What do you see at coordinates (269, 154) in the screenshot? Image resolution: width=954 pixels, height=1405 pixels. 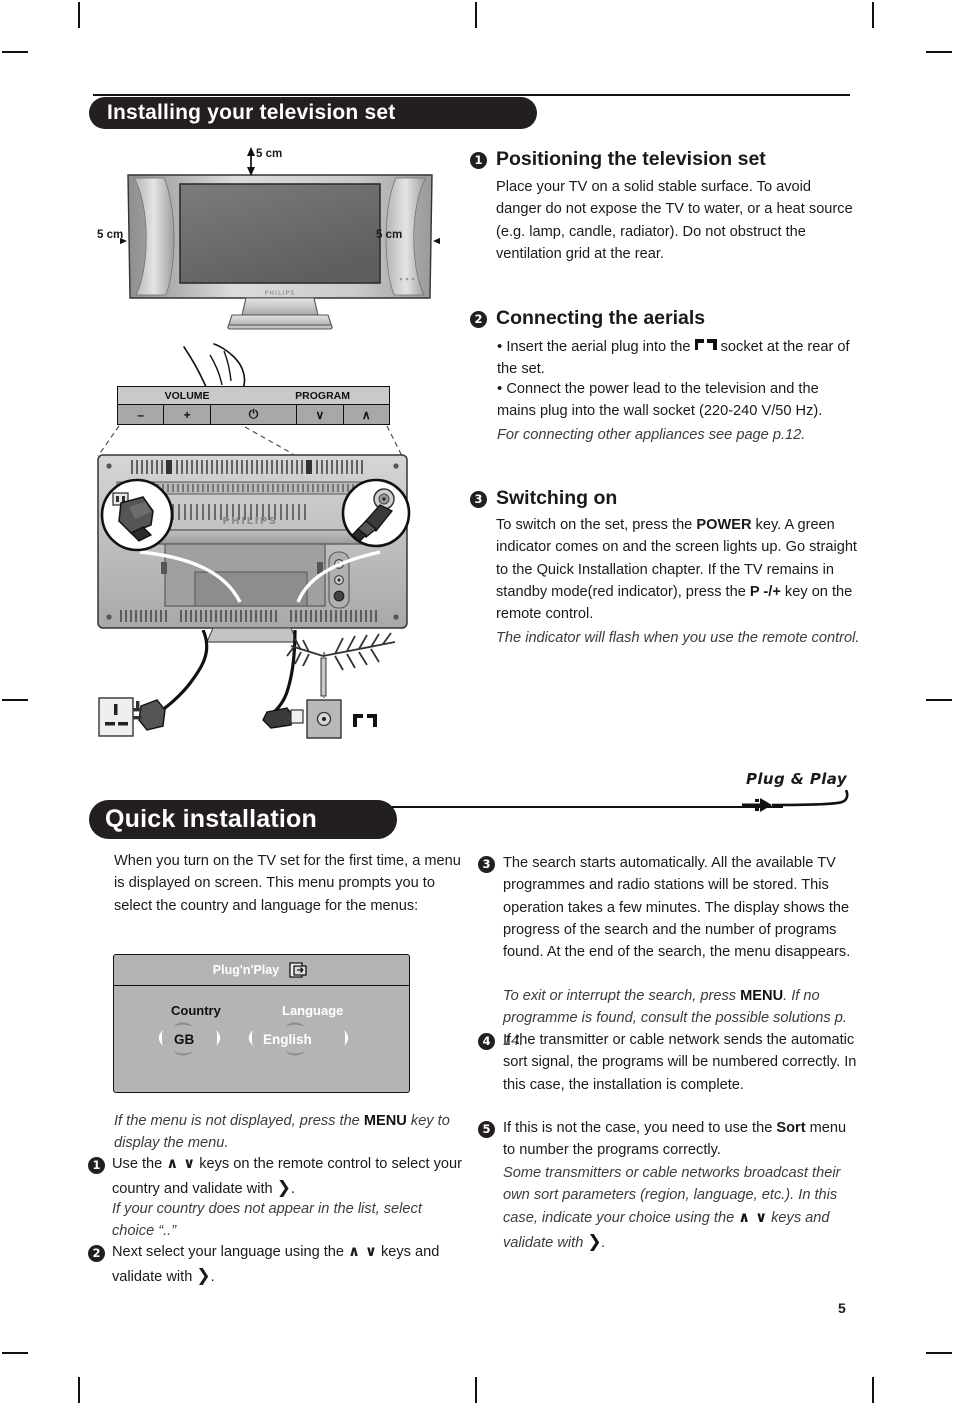 I see `dimension-top: 5 cm` at bounding box center [269, 154].